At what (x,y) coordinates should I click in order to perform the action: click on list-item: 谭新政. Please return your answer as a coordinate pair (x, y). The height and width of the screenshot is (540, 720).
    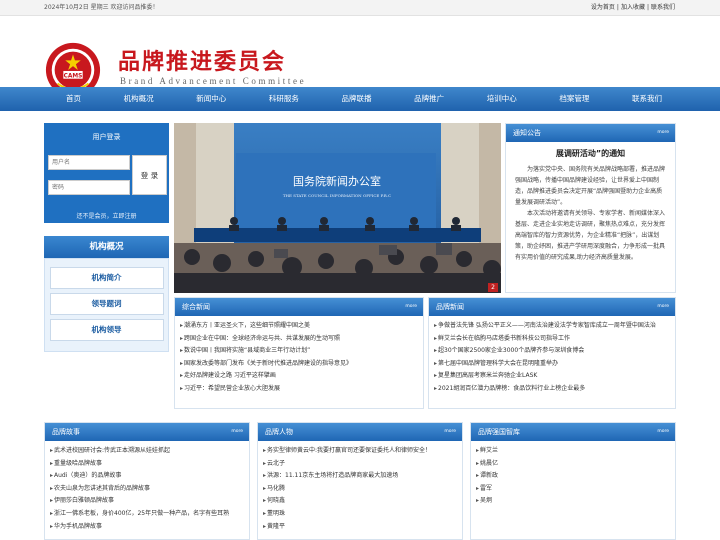
    Looking at the image, I should click on (573, 476).